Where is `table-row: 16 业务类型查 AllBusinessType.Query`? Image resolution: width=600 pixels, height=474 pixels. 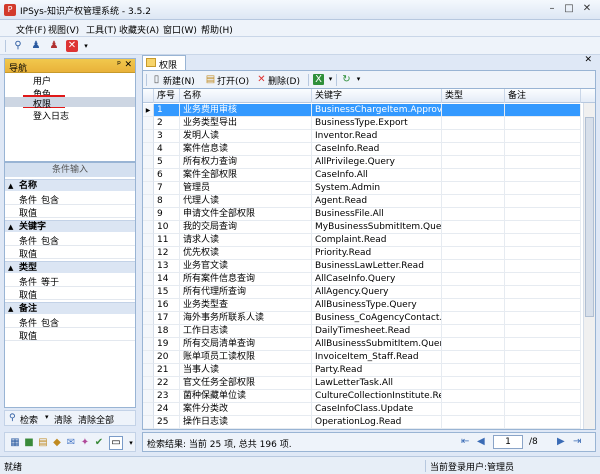 table-row: 16 业务类型查 AllBusinessType.Query is located at coordinates (362, 305).